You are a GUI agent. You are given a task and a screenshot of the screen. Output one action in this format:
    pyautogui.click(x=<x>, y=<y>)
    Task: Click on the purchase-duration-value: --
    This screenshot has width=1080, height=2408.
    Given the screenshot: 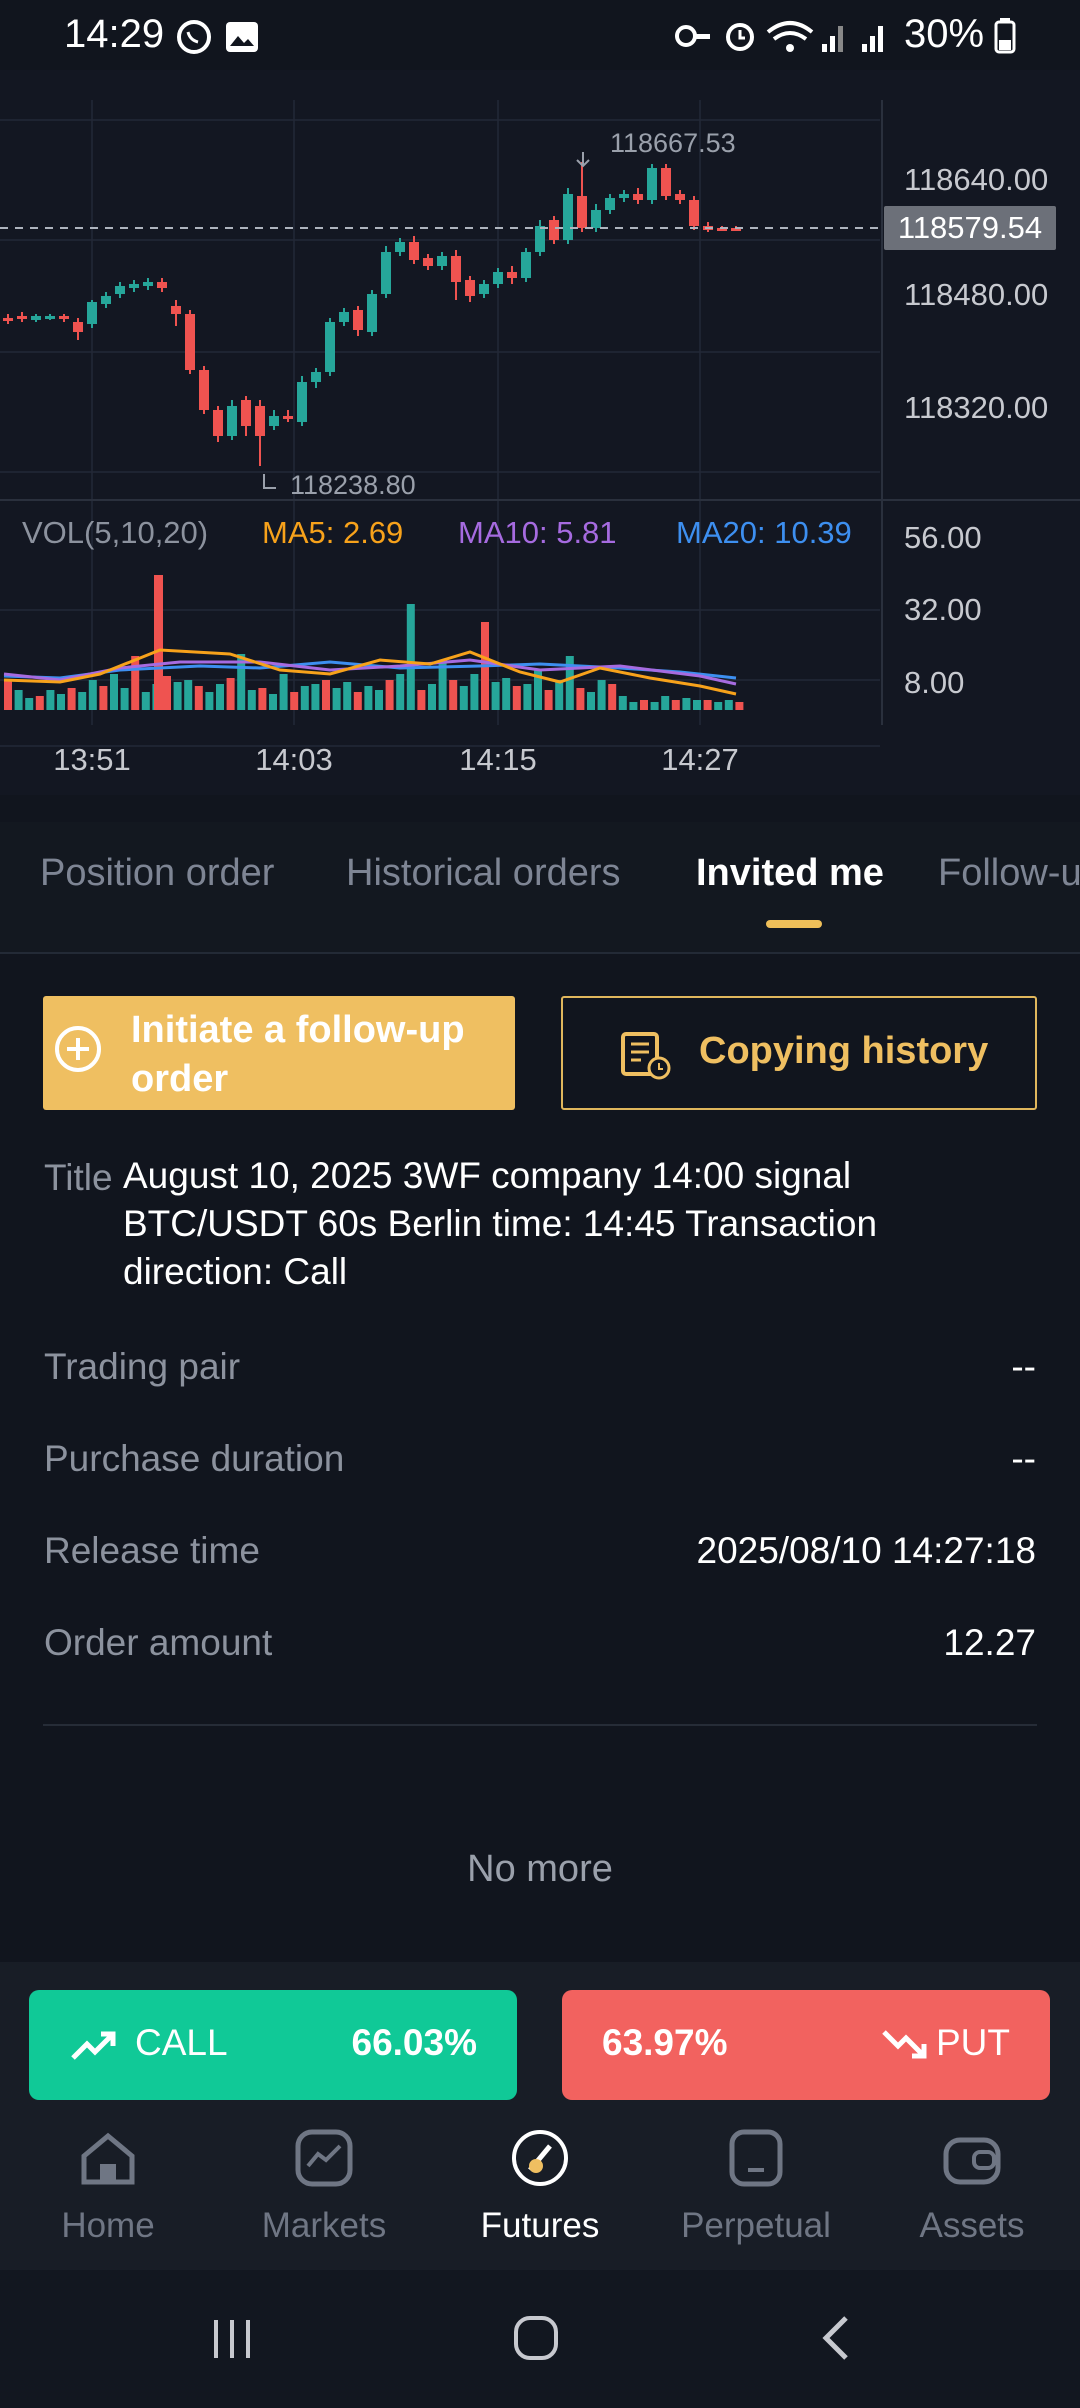 What is the action you would take?
    pyautogui.click(x=1023, y=1458)
    